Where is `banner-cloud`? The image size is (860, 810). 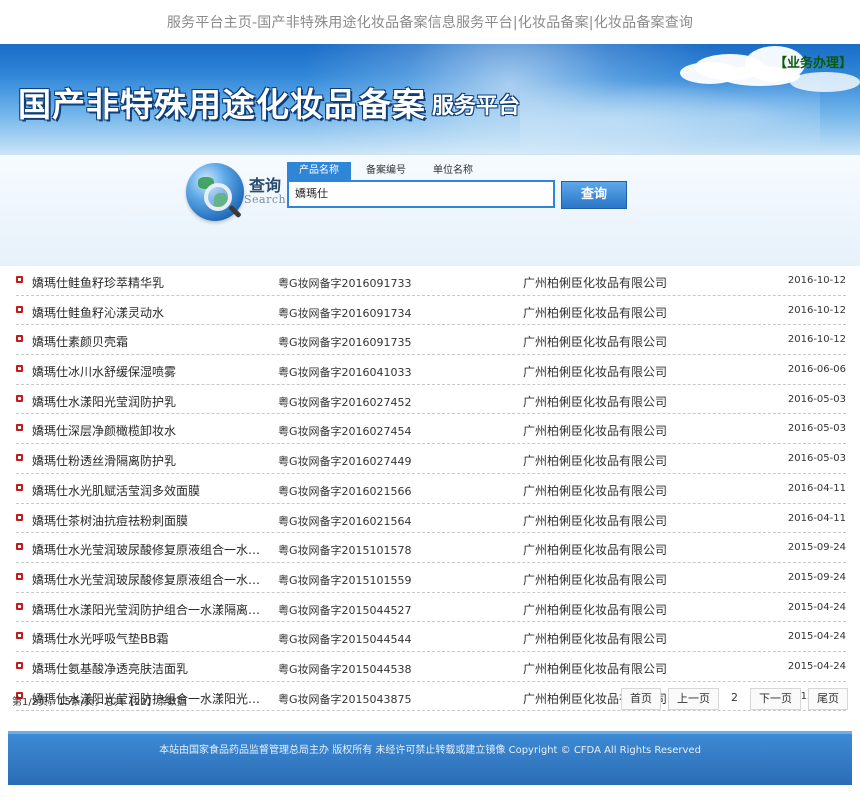 banner-cloud is located at coordinates (825, 82).